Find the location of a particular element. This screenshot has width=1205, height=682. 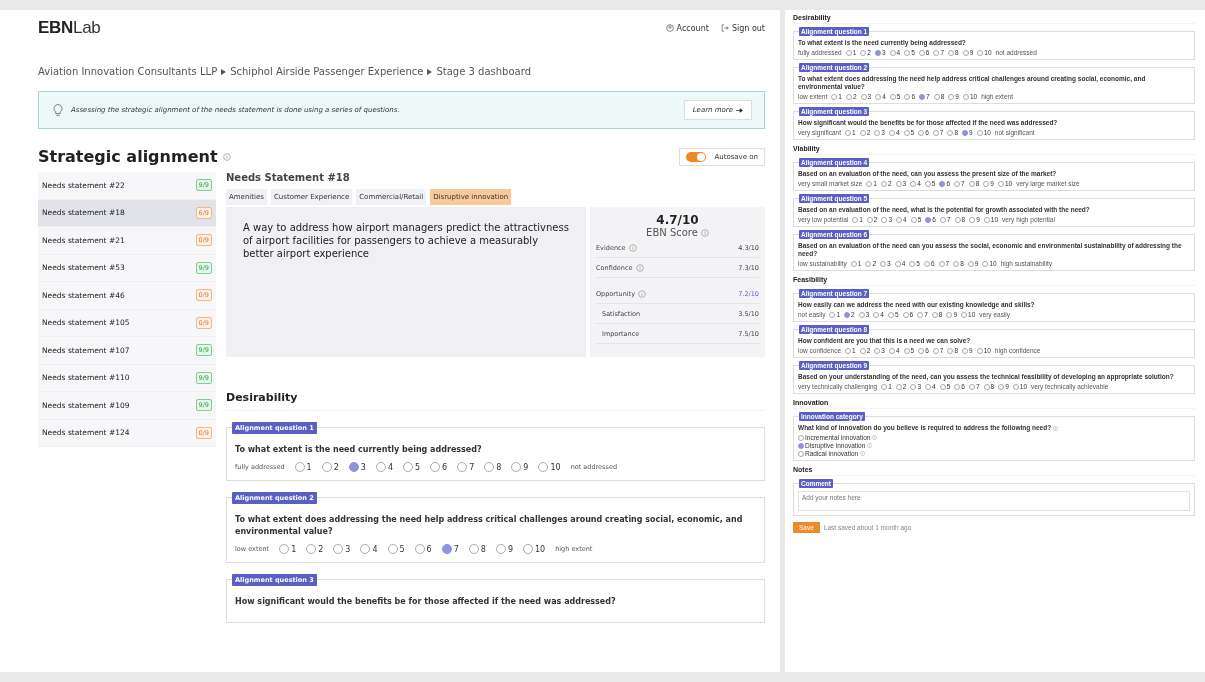

header-link: Sign out is located at coordinates (742, 28).